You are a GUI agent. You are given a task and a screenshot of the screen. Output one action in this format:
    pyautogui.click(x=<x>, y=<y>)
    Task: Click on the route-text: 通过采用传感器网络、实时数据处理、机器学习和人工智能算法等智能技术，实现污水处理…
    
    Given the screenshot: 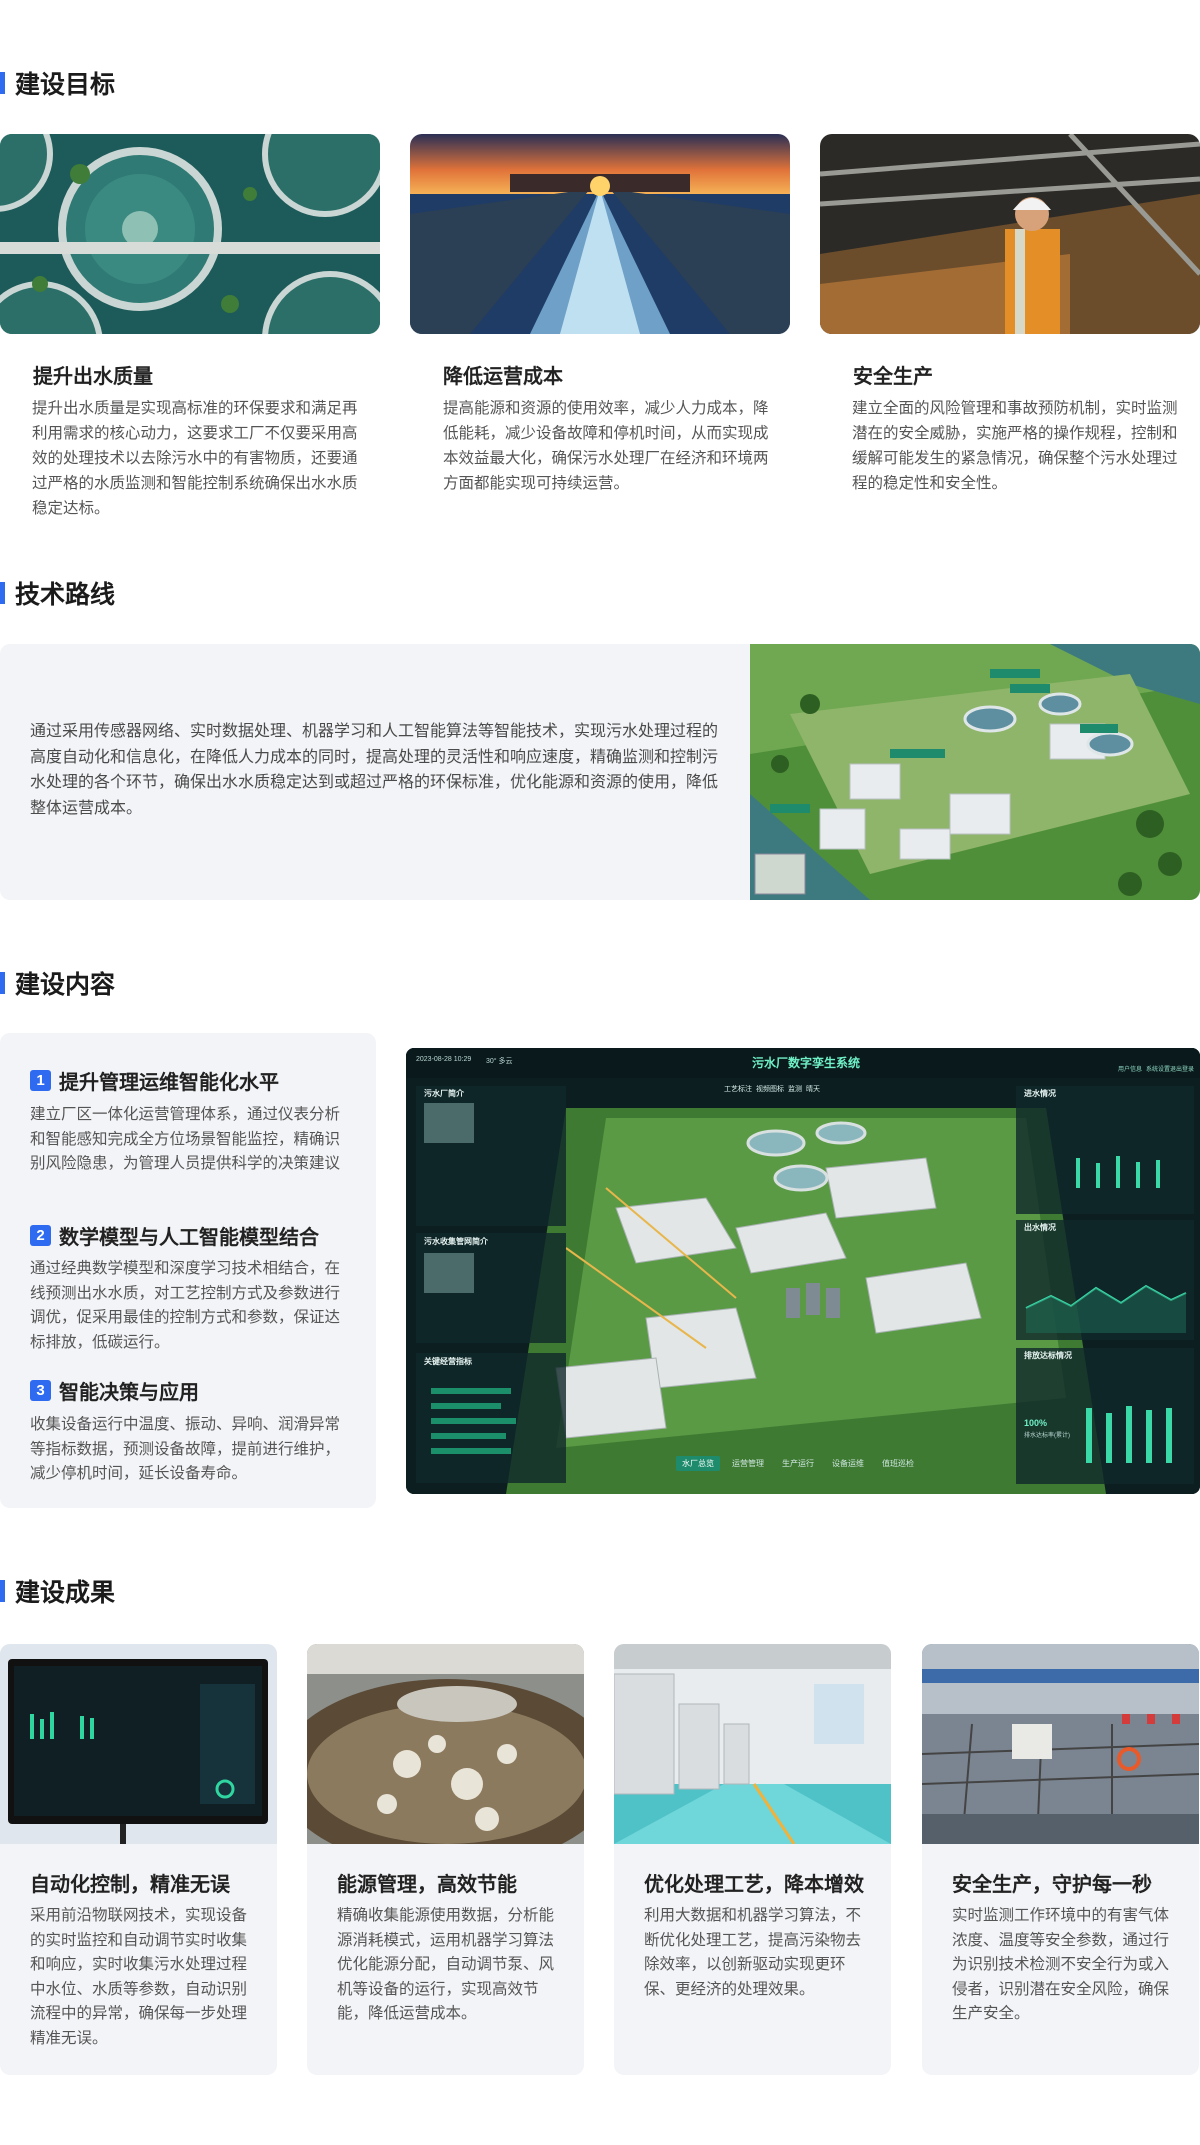 What is the action you would take?
    pyautogui.click(x=374, y=770)
    